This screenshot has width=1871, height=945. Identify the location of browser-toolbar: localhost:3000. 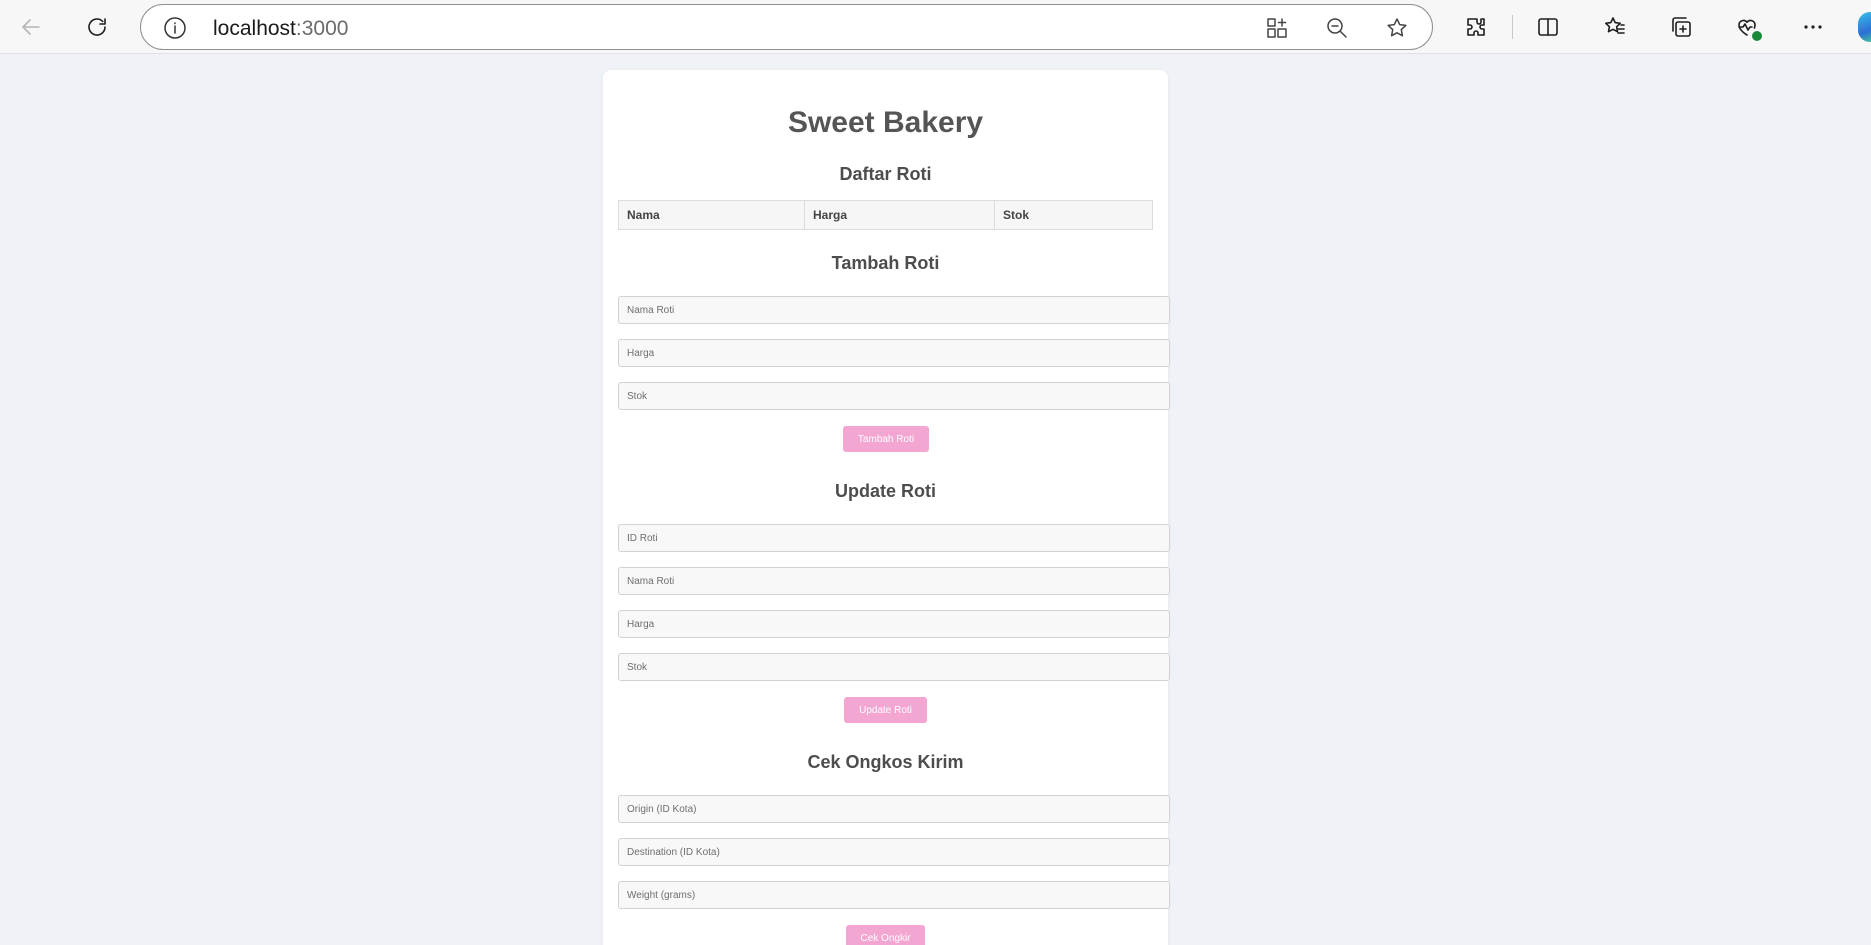
(935, 27).